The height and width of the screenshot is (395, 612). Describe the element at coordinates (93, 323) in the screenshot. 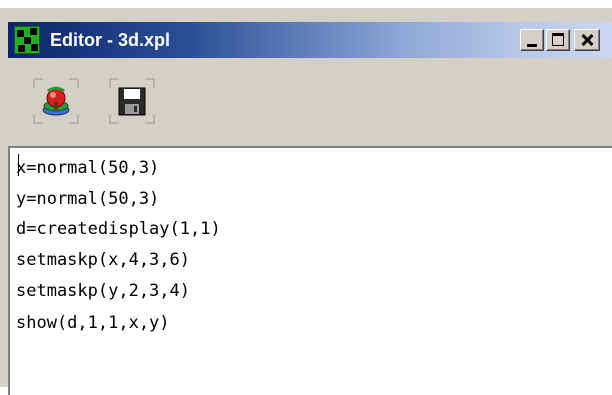

I see `code-line: show(d,1,1,x,y)` at that location.